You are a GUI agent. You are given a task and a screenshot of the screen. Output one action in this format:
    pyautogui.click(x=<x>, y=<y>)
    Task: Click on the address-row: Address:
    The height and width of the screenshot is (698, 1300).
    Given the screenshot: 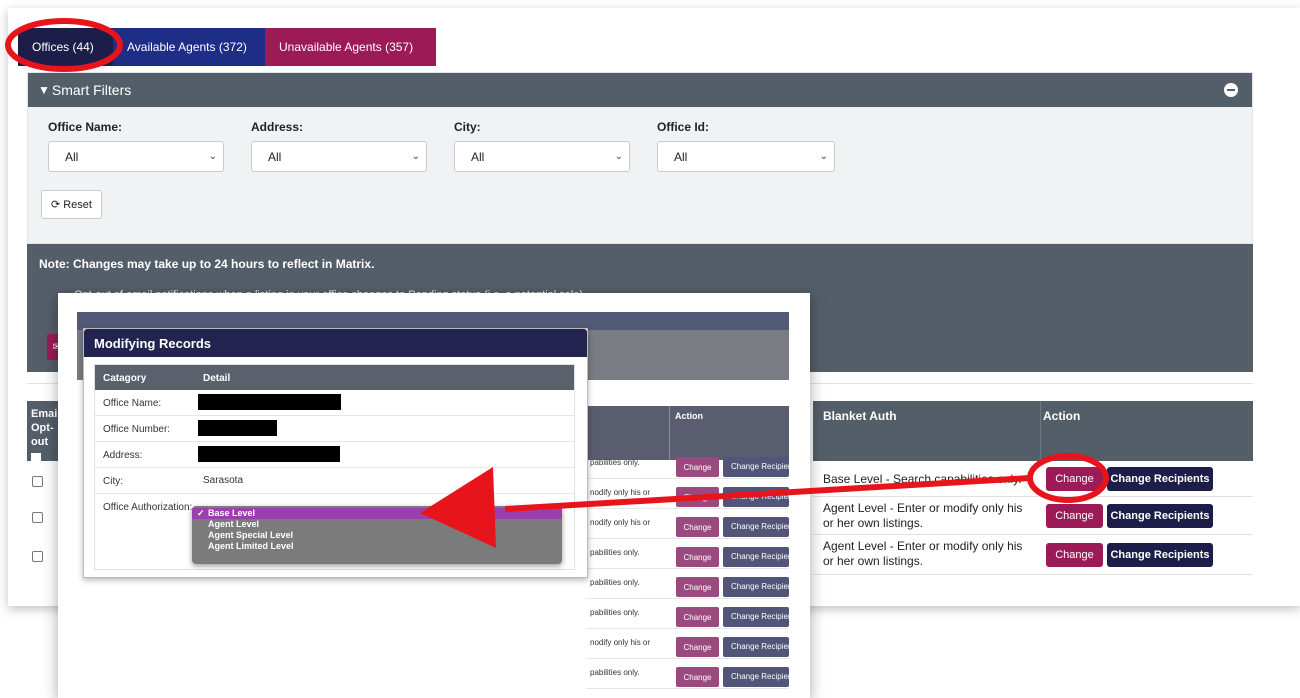 What is the action you would take?
    pyautogui.click(x=334, y=455)
    